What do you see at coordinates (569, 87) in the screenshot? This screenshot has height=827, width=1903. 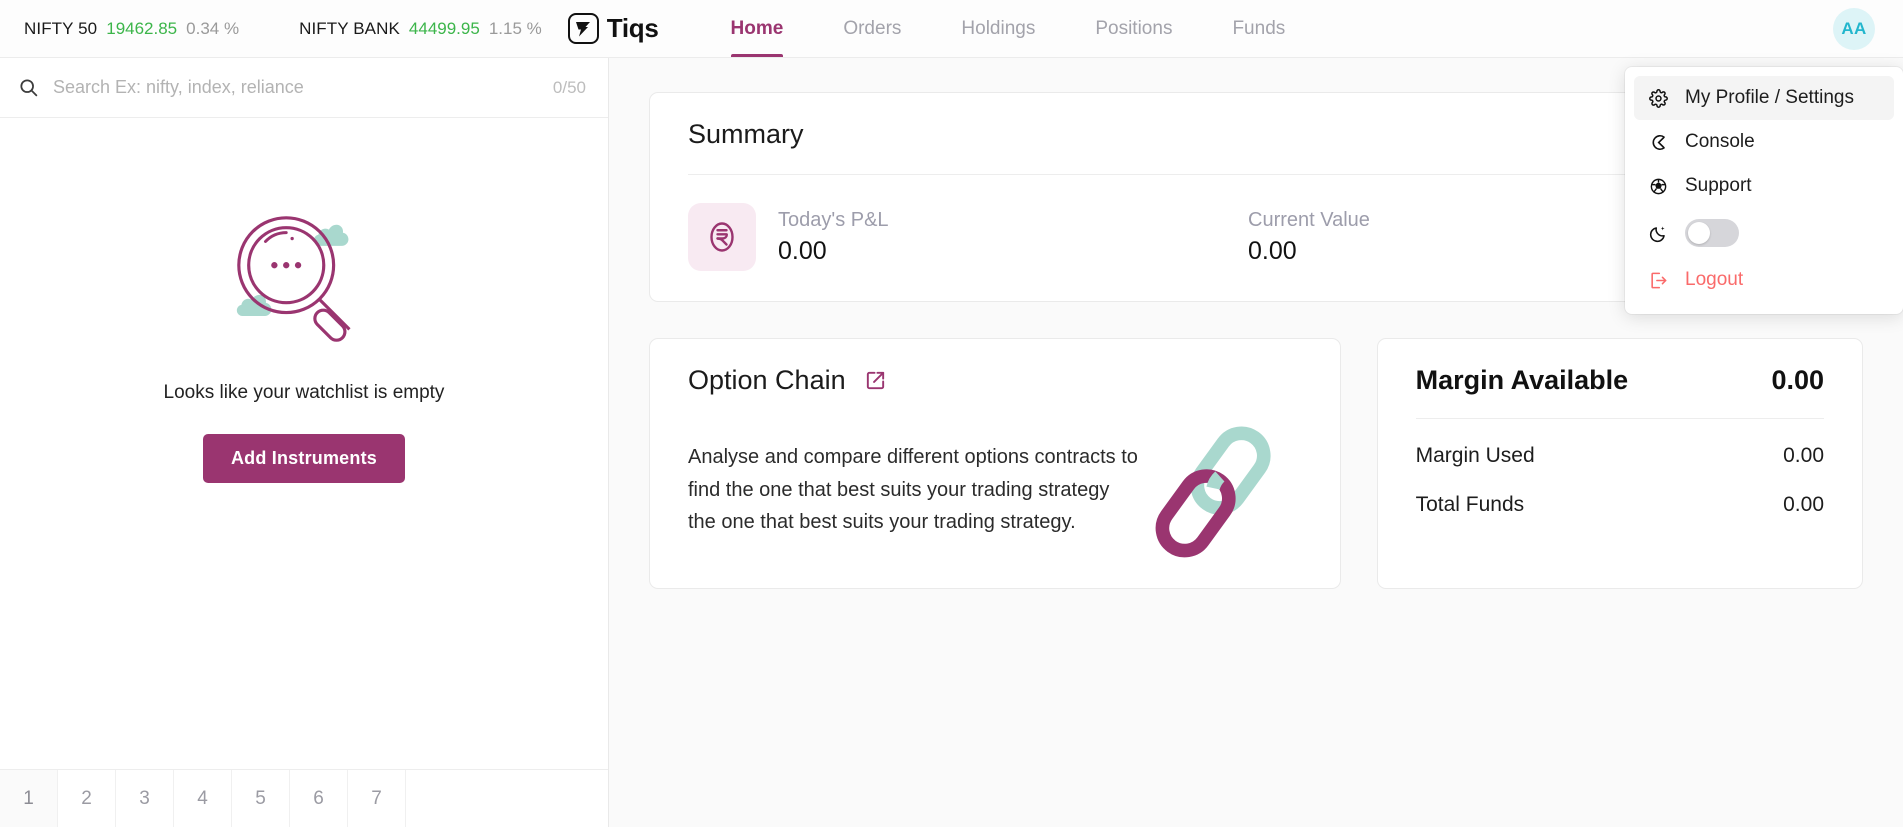 I see `search-char-count: 0/50` at bounding box center [569, 87].